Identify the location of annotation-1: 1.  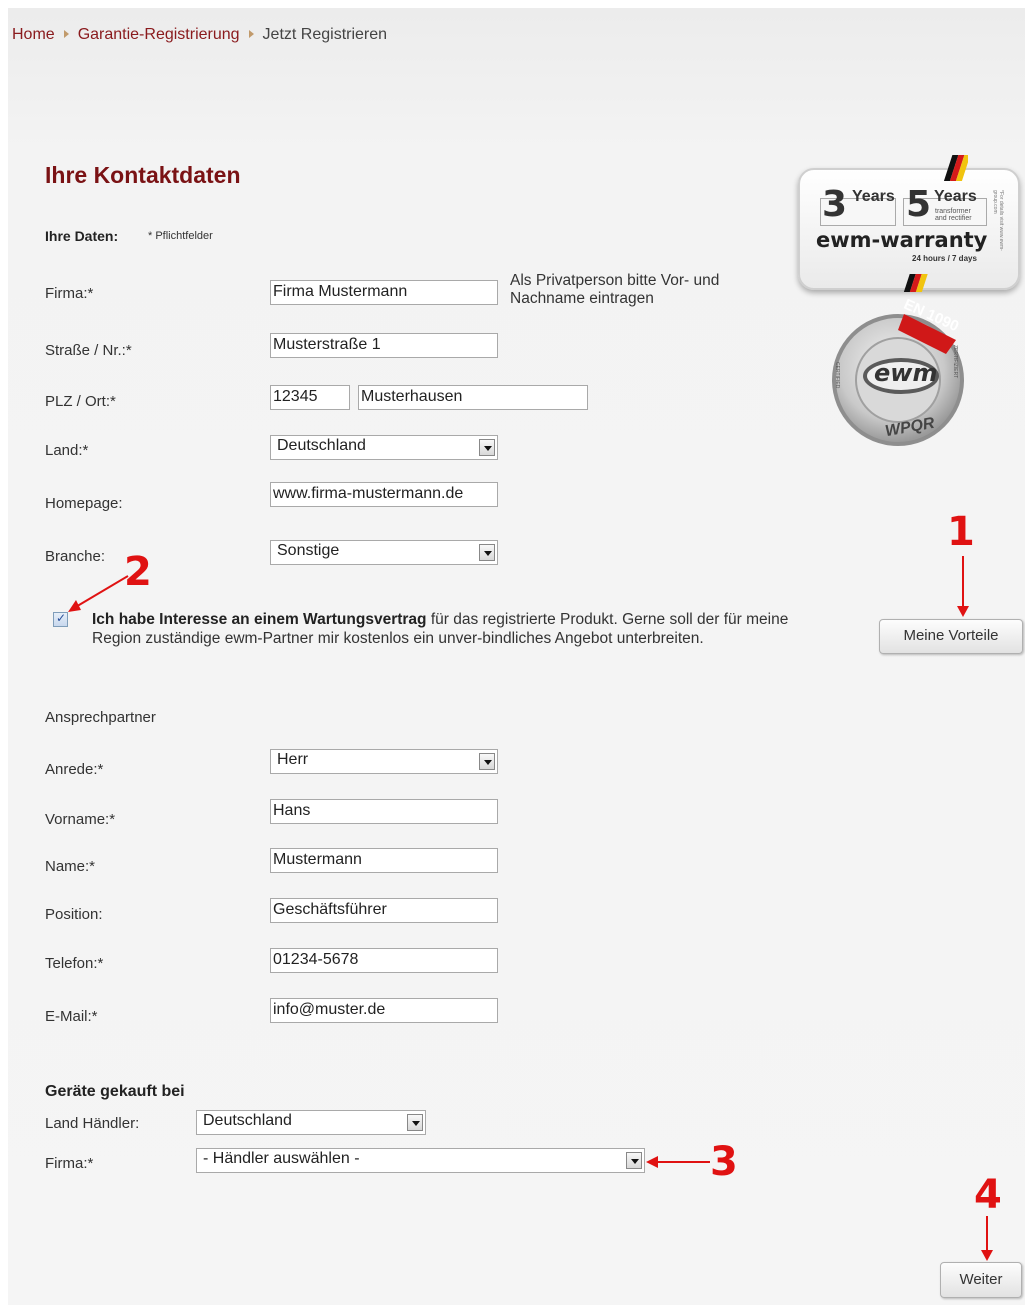
(961, 532).